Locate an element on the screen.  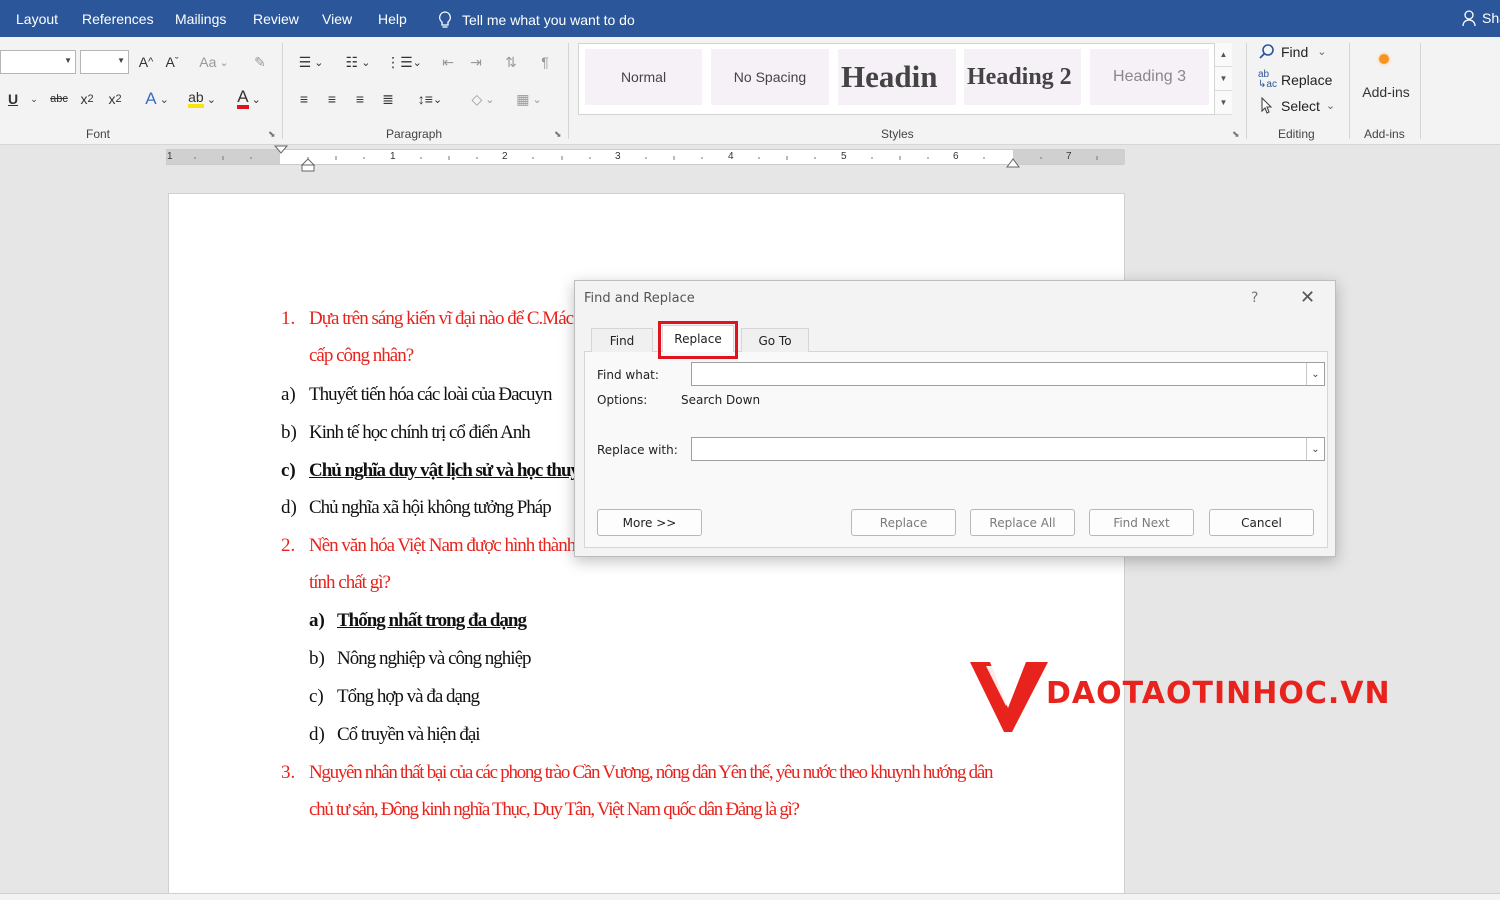
styles-more-icon: ▼ is located at coordinates (1223, 103).